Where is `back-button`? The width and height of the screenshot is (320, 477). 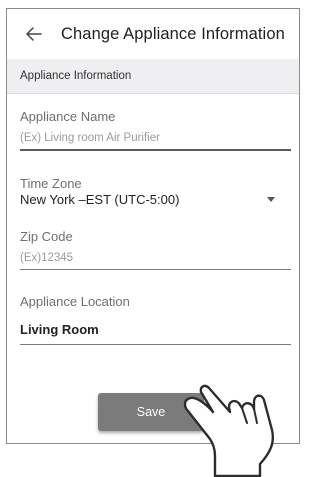 back-button is located at coordinates (34, 34).